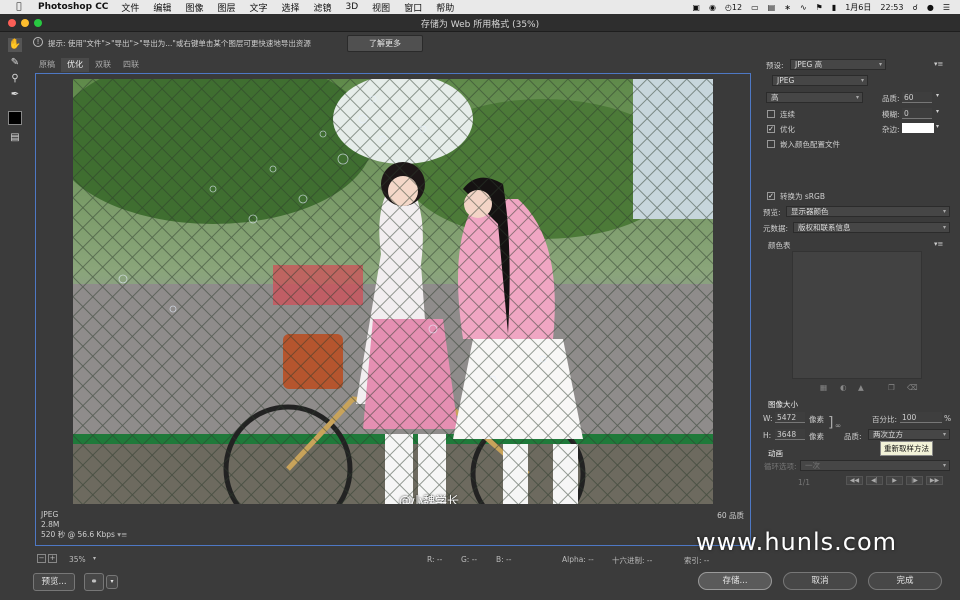 The width and height of the screenshot is (960, 600). What do you see at coordinates (772, 7) in the screenshot?
I see `notes-icon: ▤` at bounding box center [772, 7].